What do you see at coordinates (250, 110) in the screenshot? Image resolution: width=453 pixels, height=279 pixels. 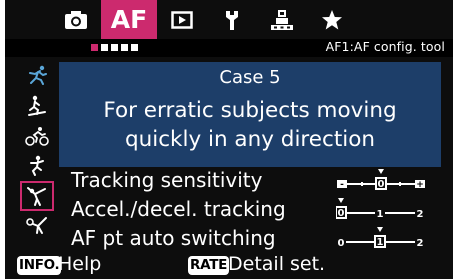 I see `case-description-line-1: For erratic subjects moving` at bounding box center [250, 110].